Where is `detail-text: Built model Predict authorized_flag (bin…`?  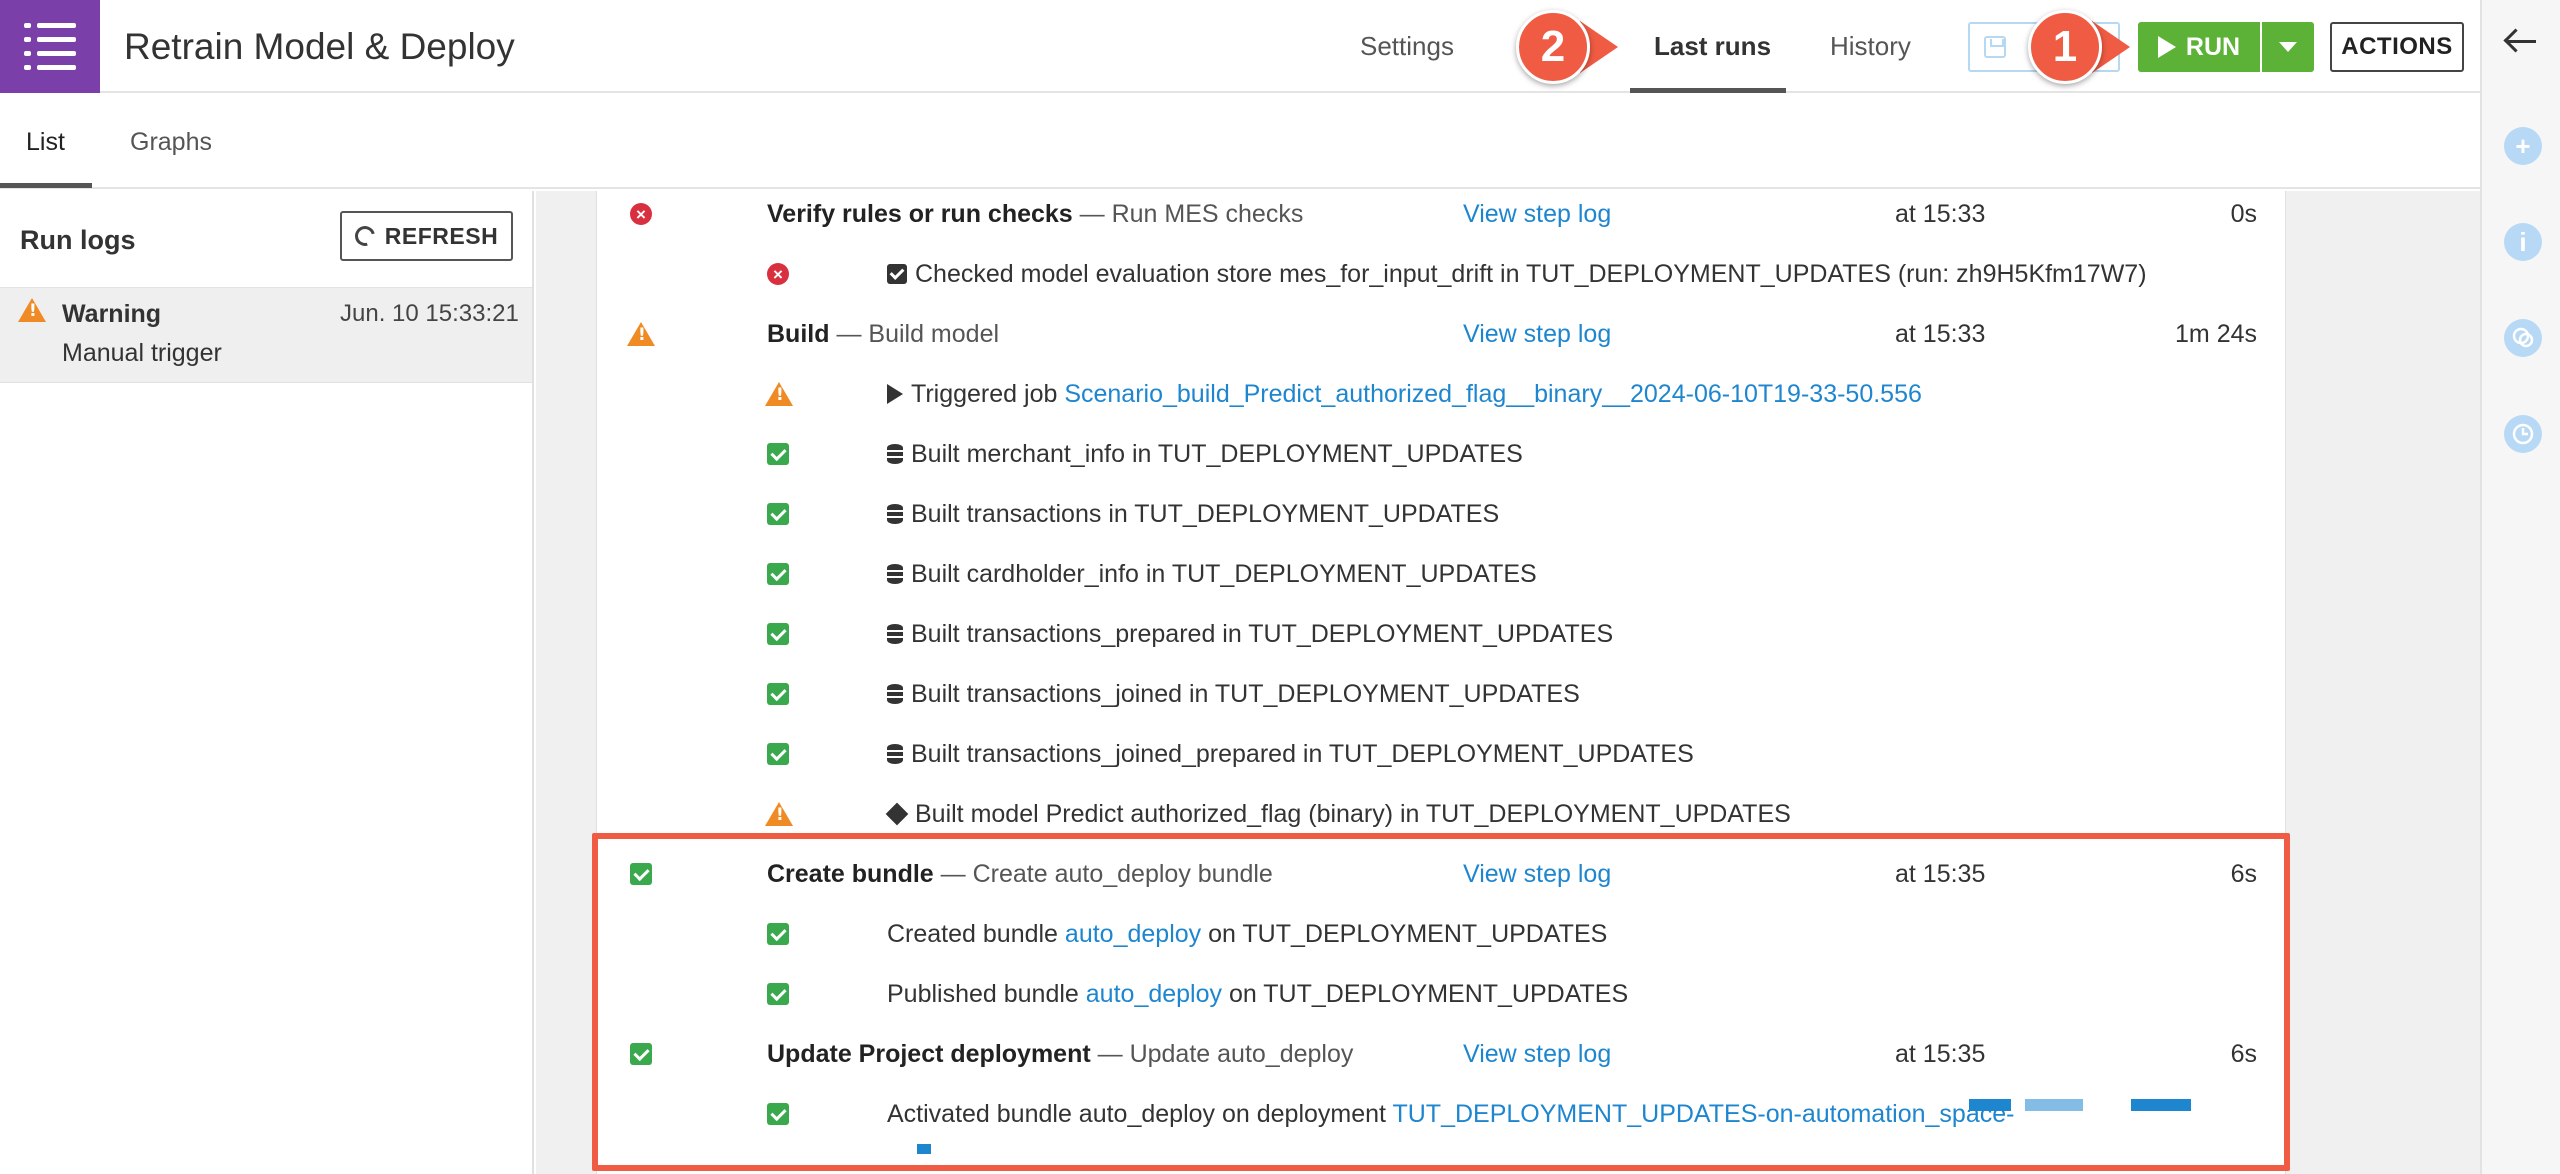 detail-text: Built model Predict authorized_flag (bin… is located at coordinates (1353, 814).